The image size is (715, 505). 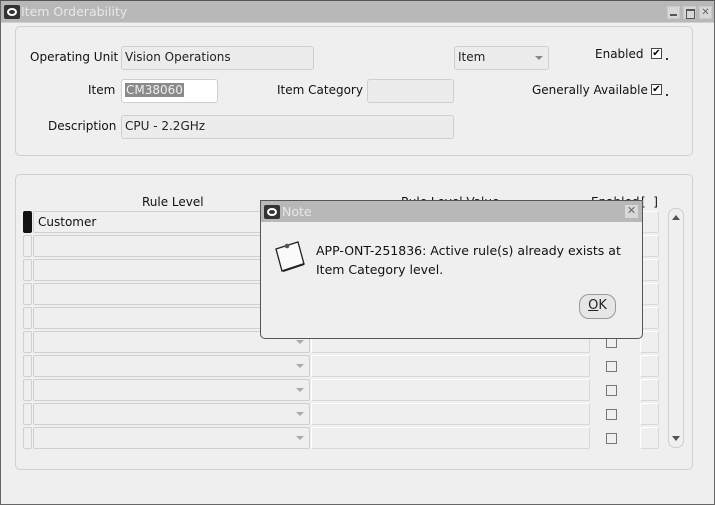 I want to click on ok-mnemonic: O, so click(x=593, y=305).